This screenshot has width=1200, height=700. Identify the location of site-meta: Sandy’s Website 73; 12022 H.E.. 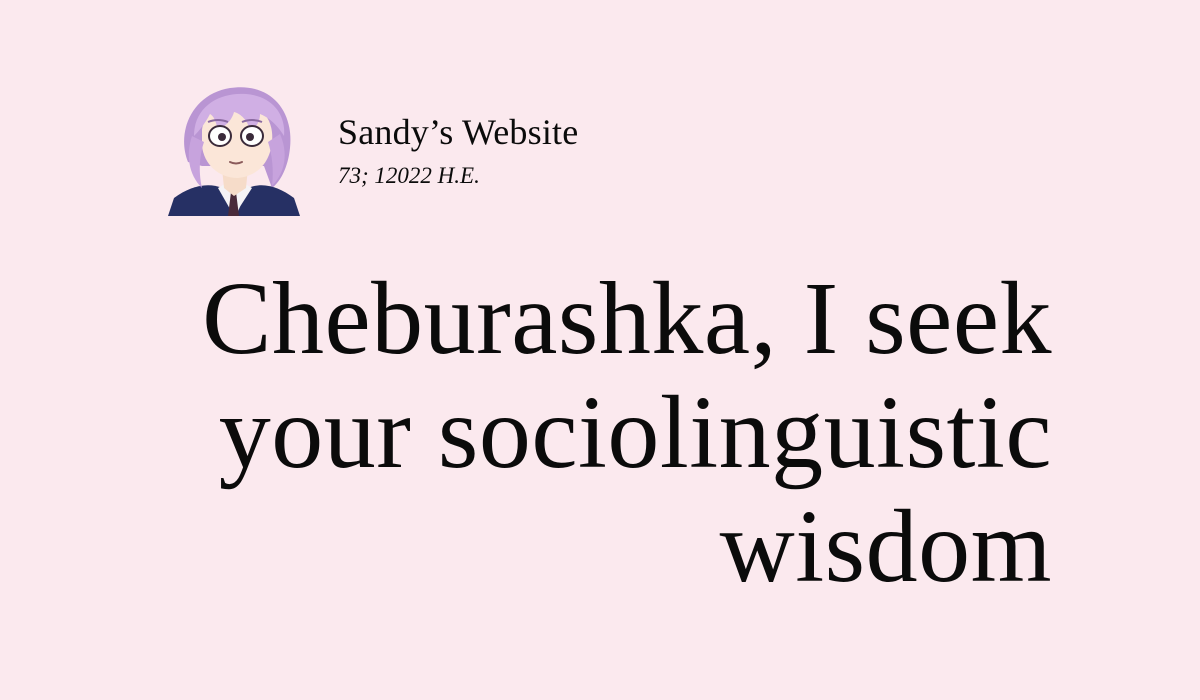
(458, 151).